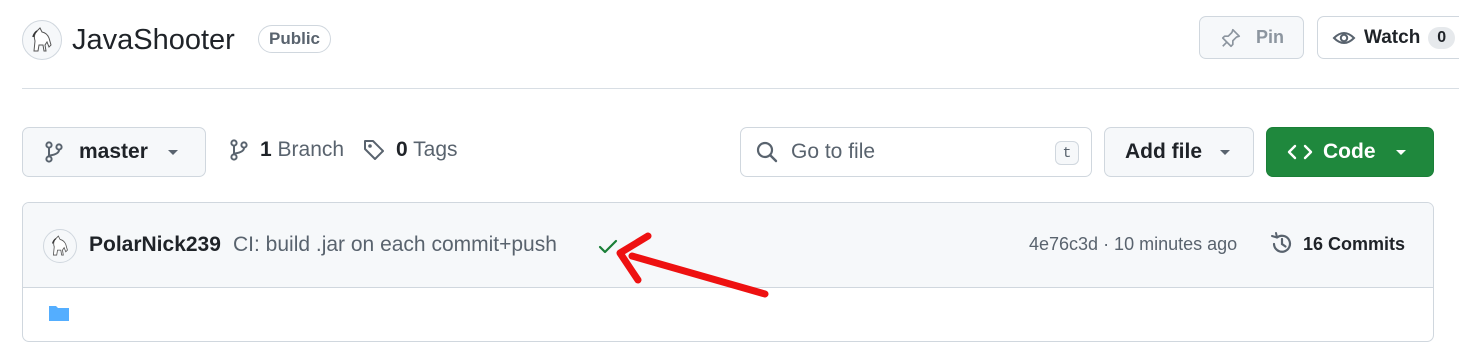 Image resolution: width=1459 pixels, height=342 pixels. I want to click on code-brackets-icon, so click(1300, 152).